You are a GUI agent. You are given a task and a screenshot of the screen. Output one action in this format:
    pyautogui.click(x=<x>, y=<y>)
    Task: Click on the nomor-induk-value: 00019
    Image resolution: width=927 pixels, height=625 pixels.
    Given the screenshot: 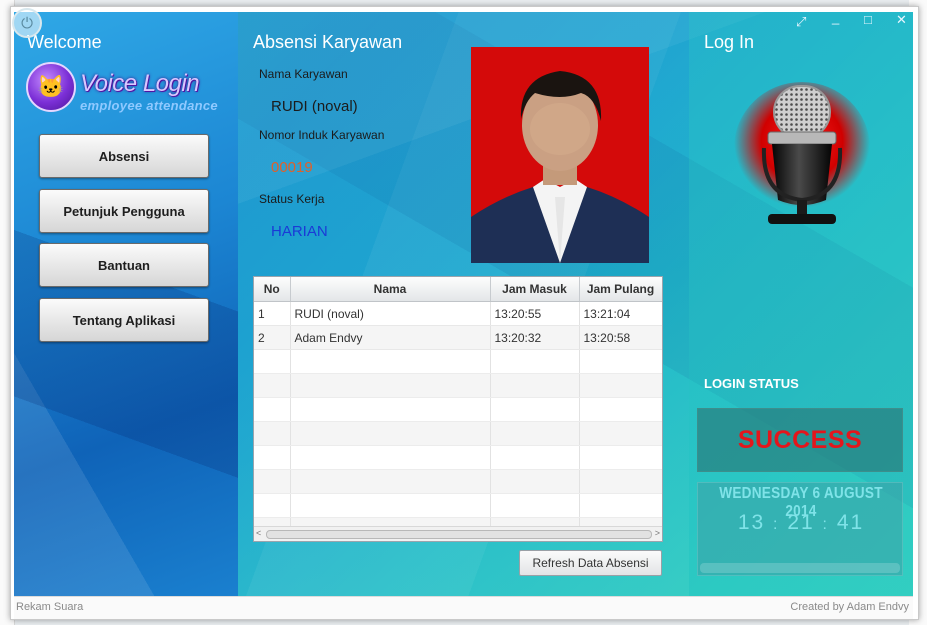 What is the action you would take?
    pyautogui.click(x=292, y=167)
    